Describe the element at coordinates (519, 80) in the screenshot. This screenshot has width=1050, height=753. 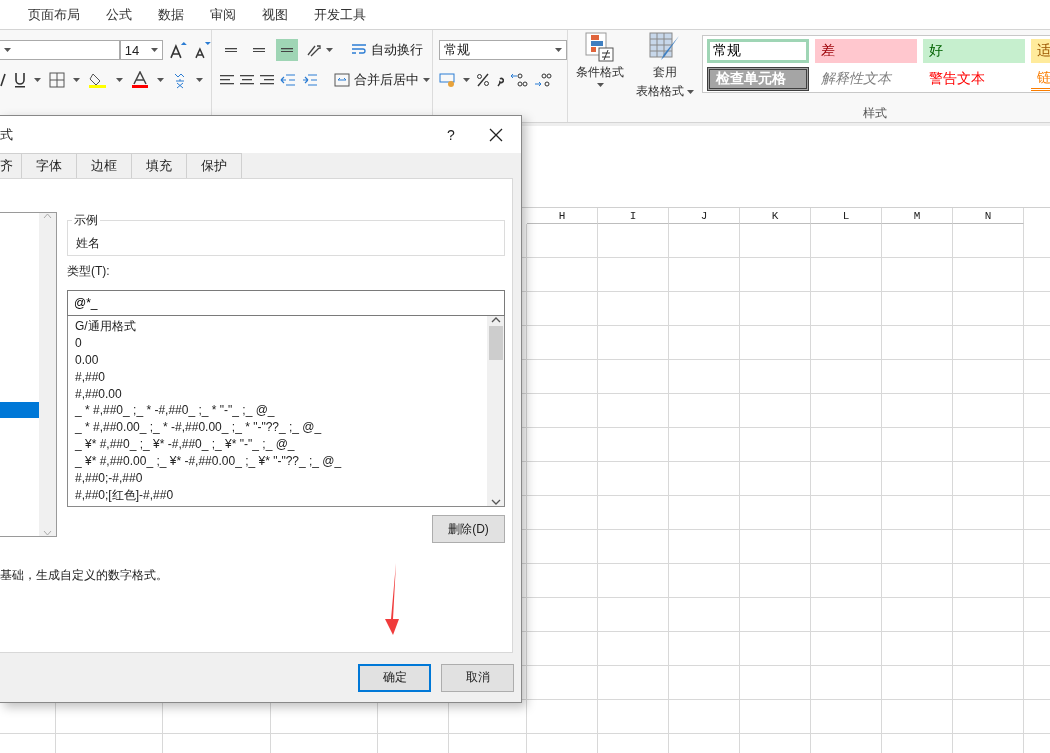
I see `increase-decimal-icon` at that location.